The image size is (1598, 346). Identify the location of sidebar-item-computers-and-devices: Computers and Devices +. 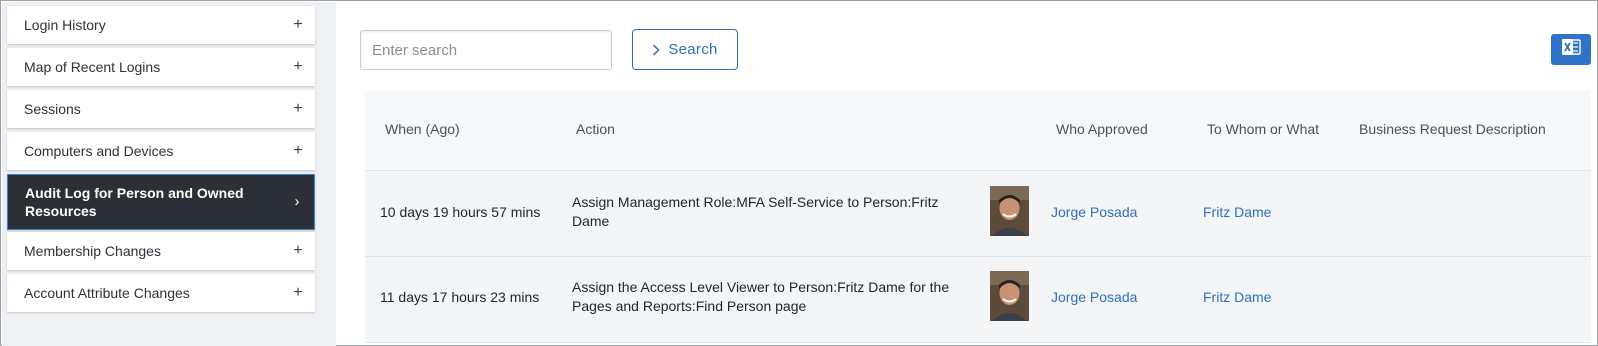
(161, 151).